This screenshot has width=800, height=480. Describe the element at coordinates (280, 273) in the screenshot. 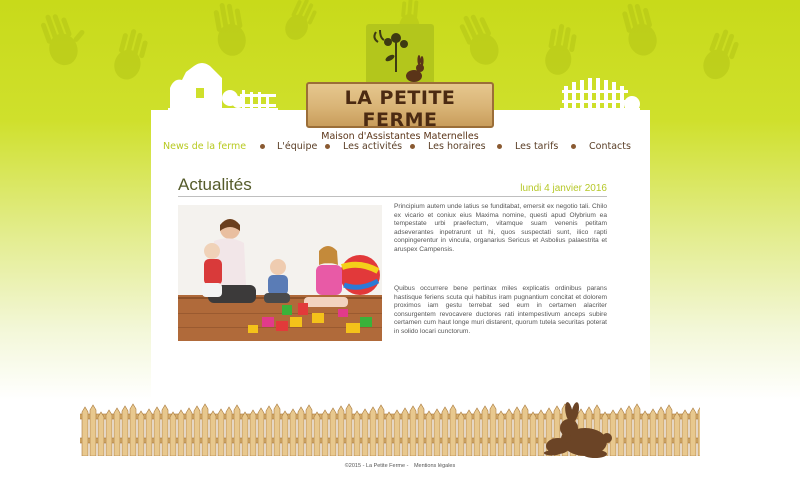

I see `news-photo` at that location.